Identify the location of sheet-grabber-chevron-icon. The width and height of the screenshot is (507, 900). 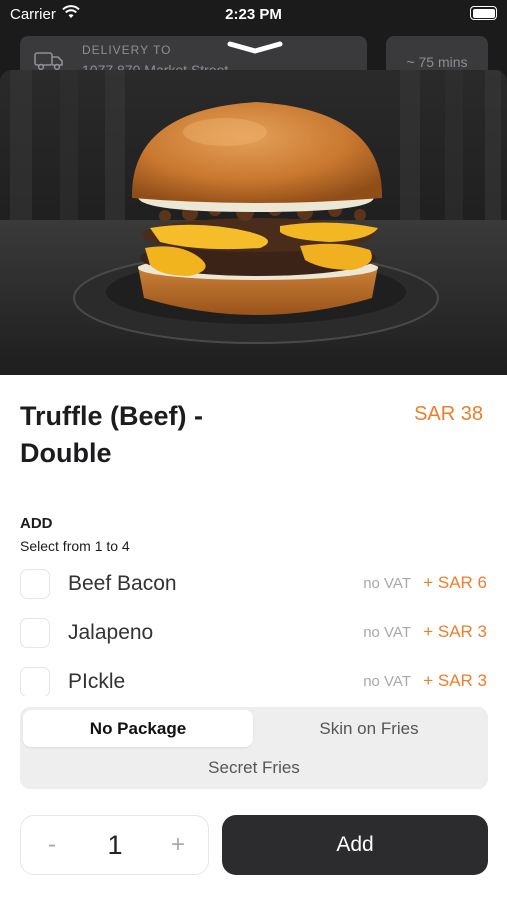
(255, 47).